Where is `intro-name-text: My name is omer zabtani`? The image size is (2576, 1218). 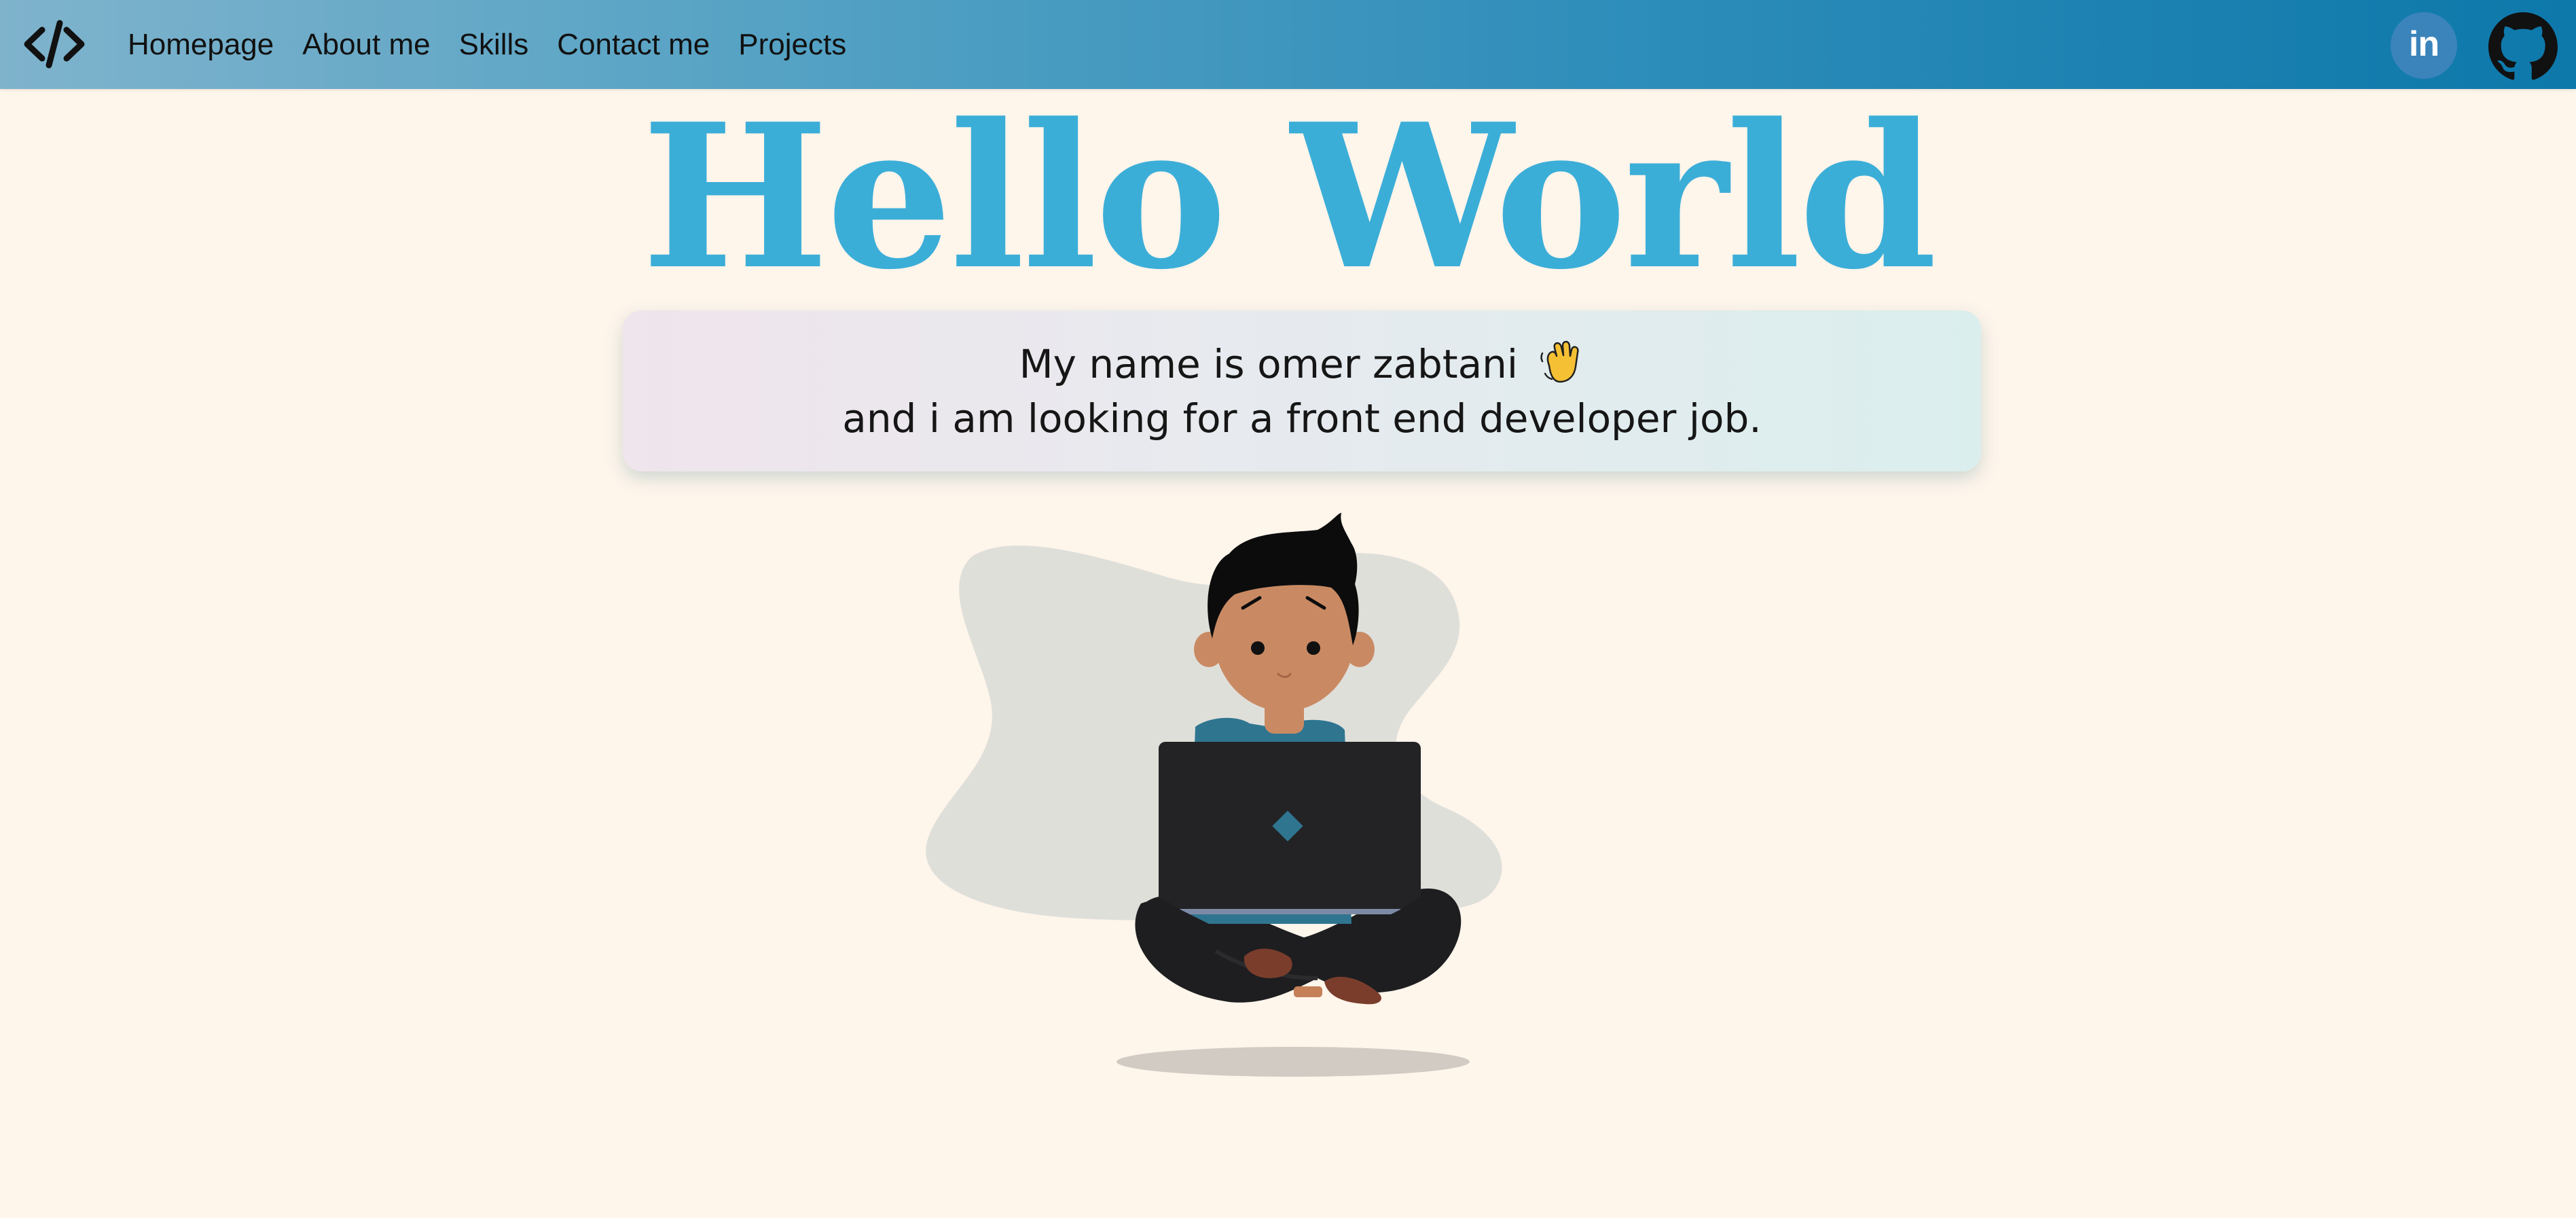 intro-name-text: My name is omer zabtani is located at coordinates (1268, 363).